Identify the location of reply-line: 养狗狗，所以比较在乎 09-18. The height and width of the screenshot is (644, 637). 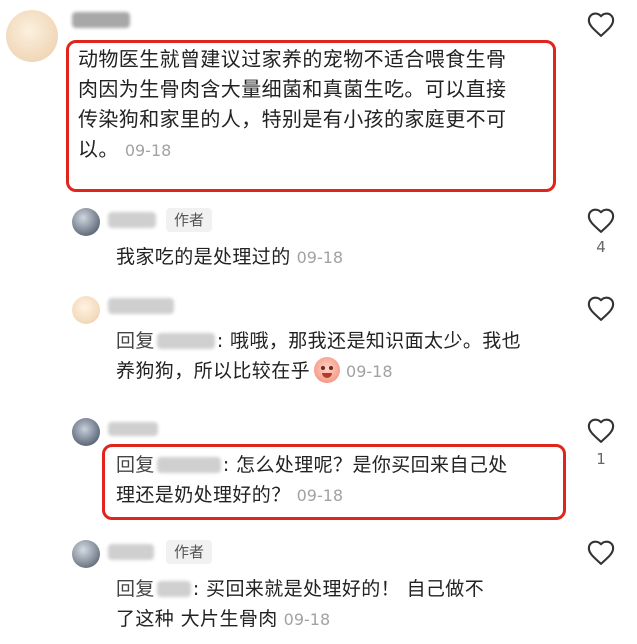
(341, 371).